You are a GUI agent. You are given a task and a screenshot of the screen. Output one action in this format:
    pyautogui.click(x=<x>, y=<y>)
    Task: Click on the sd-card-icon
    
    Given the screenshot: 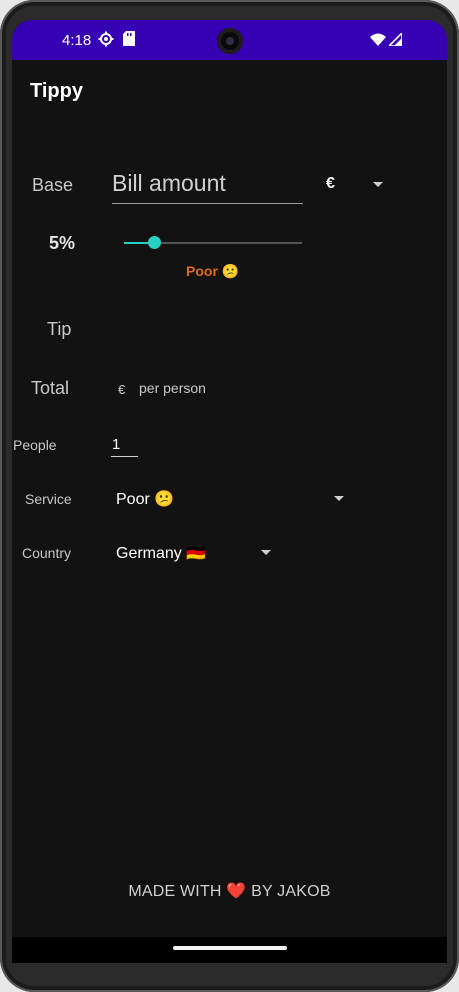 What is the action you would take?
    pyautogui.click(x=129, y=41)
    